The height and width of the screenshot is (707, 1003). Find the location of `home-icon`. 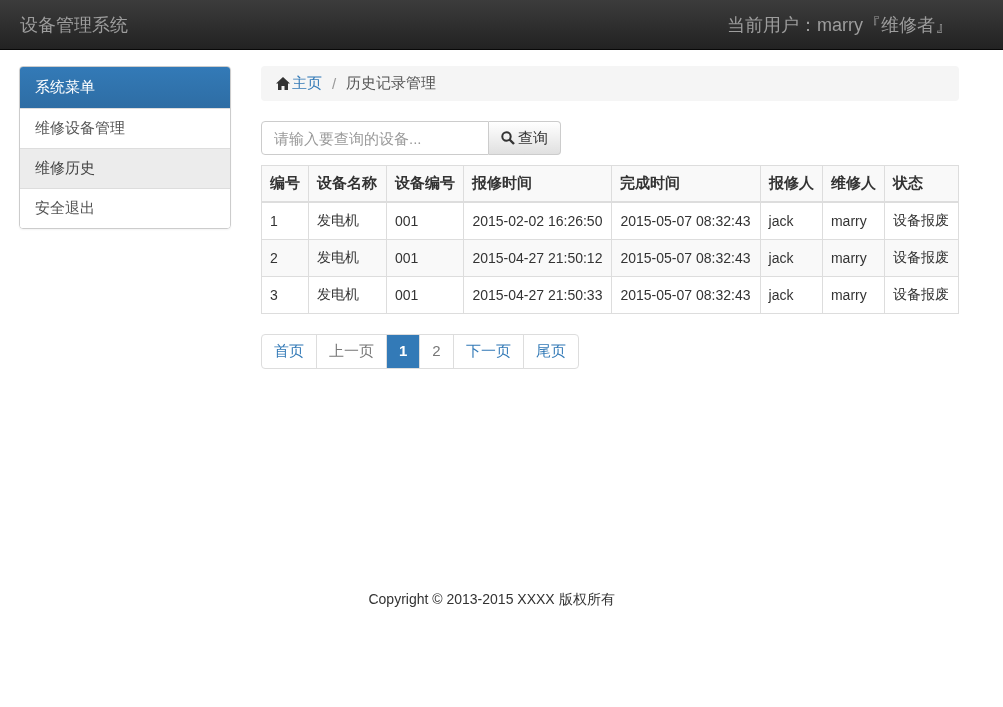

home-icon is located at coordinates (283, 83).